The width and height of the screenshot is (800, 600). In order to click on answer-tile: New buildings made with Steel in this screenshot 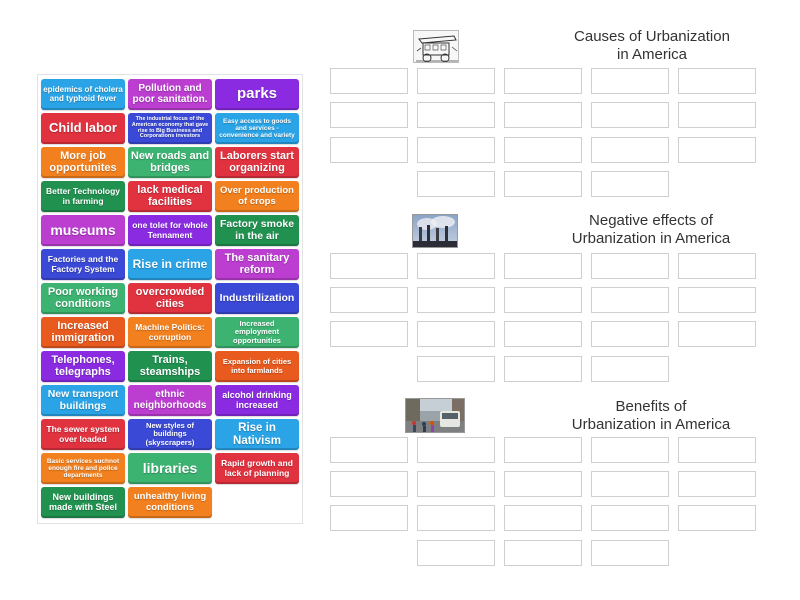, I will do `click(83, 502)`.